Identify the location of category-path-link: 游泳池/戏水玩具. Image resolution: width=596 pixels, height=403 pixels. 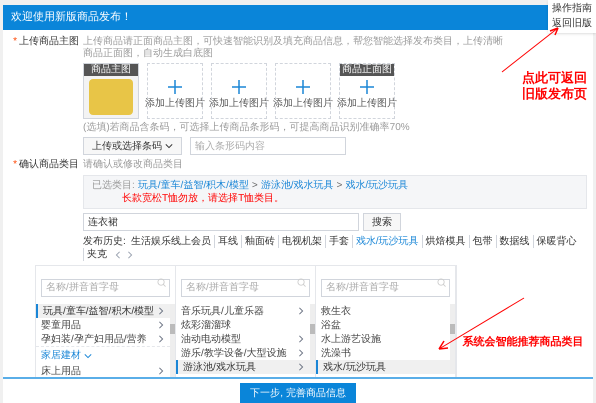
(297, 185).